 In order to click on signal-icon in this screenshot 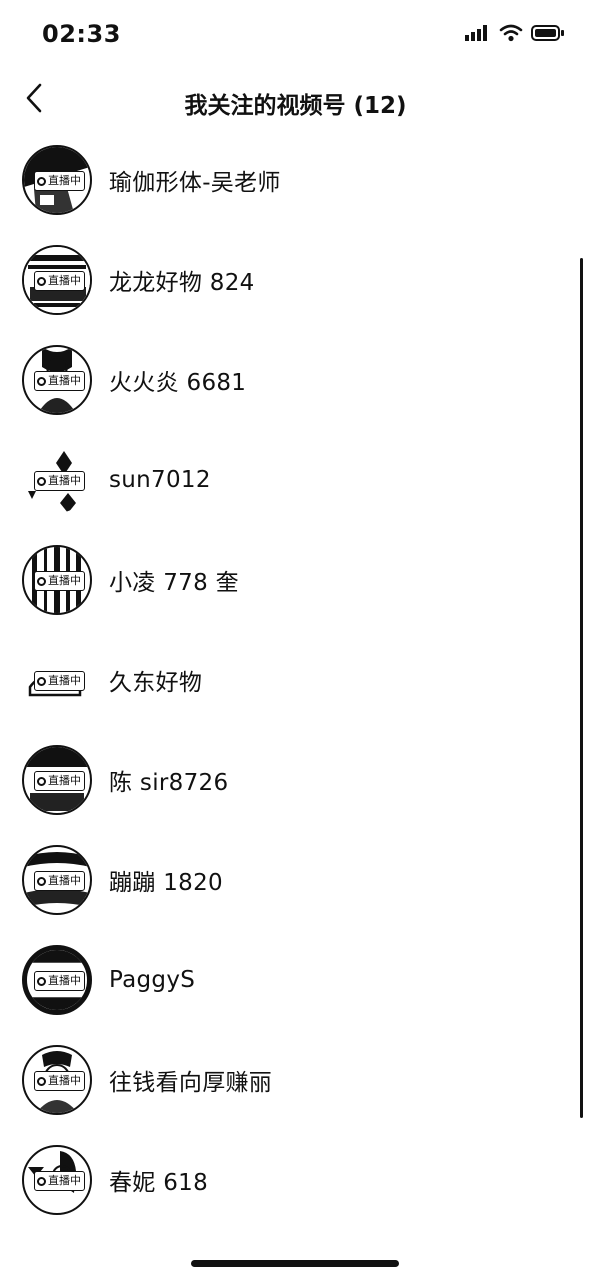, I will do `click(478, 35)`.